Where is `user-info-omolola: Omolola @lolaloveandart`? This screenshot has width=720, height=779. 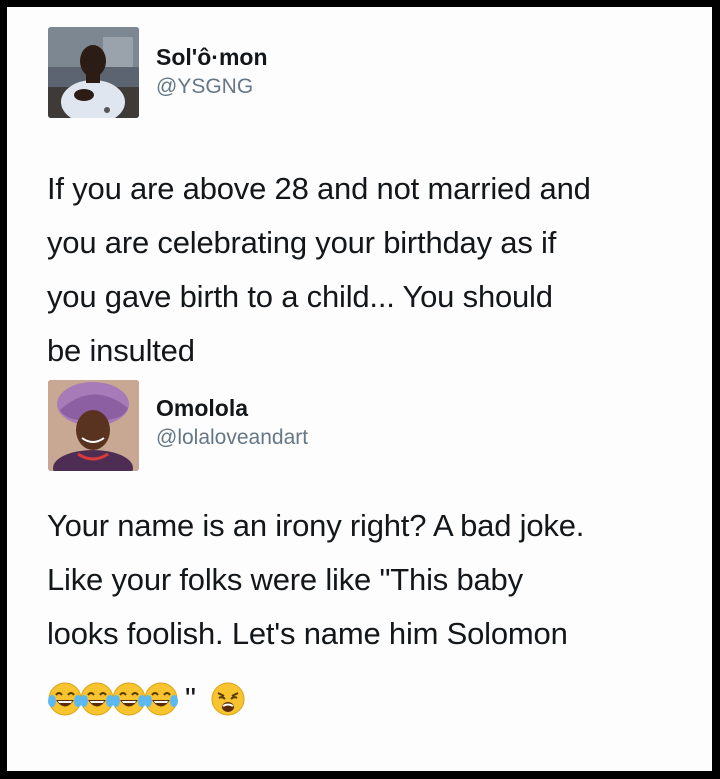 user-info-omolola: Omolola @lolaloveandart is located at coordinates (232, 423).